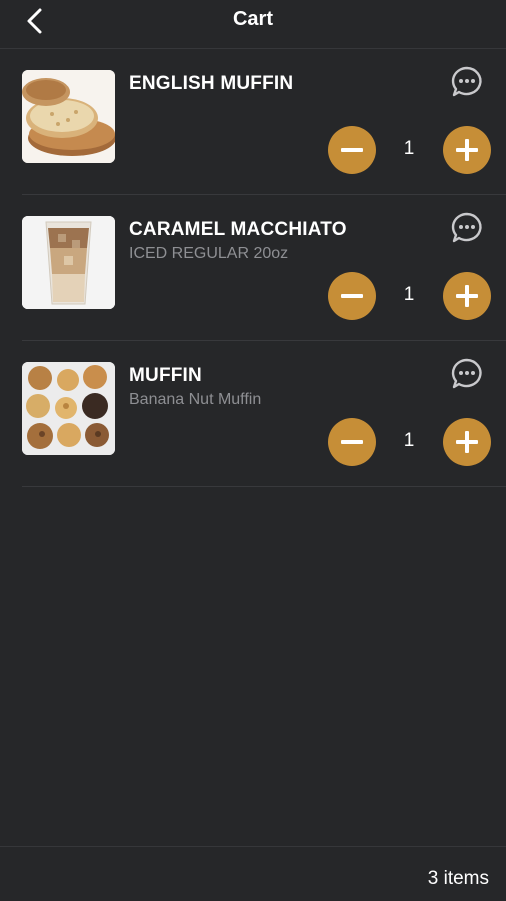 The height and width of the screenshot is (901, 506). Describe the element at coordinates (253, 873) in the screenshot. I see `cart-footer: 3 items` at that location.